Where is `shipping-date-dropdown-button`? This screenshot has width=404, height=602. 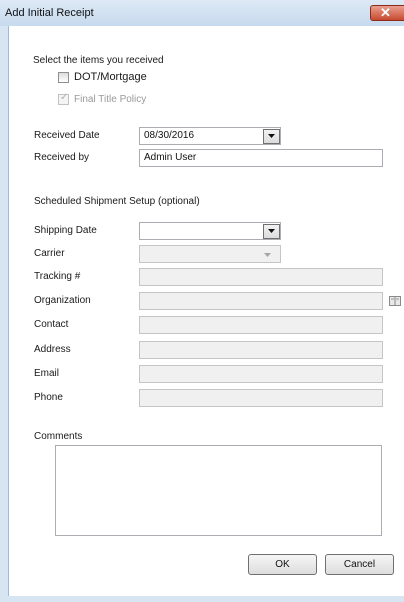 shipping-date-dropdown-button is located at coordinates (271, 231).